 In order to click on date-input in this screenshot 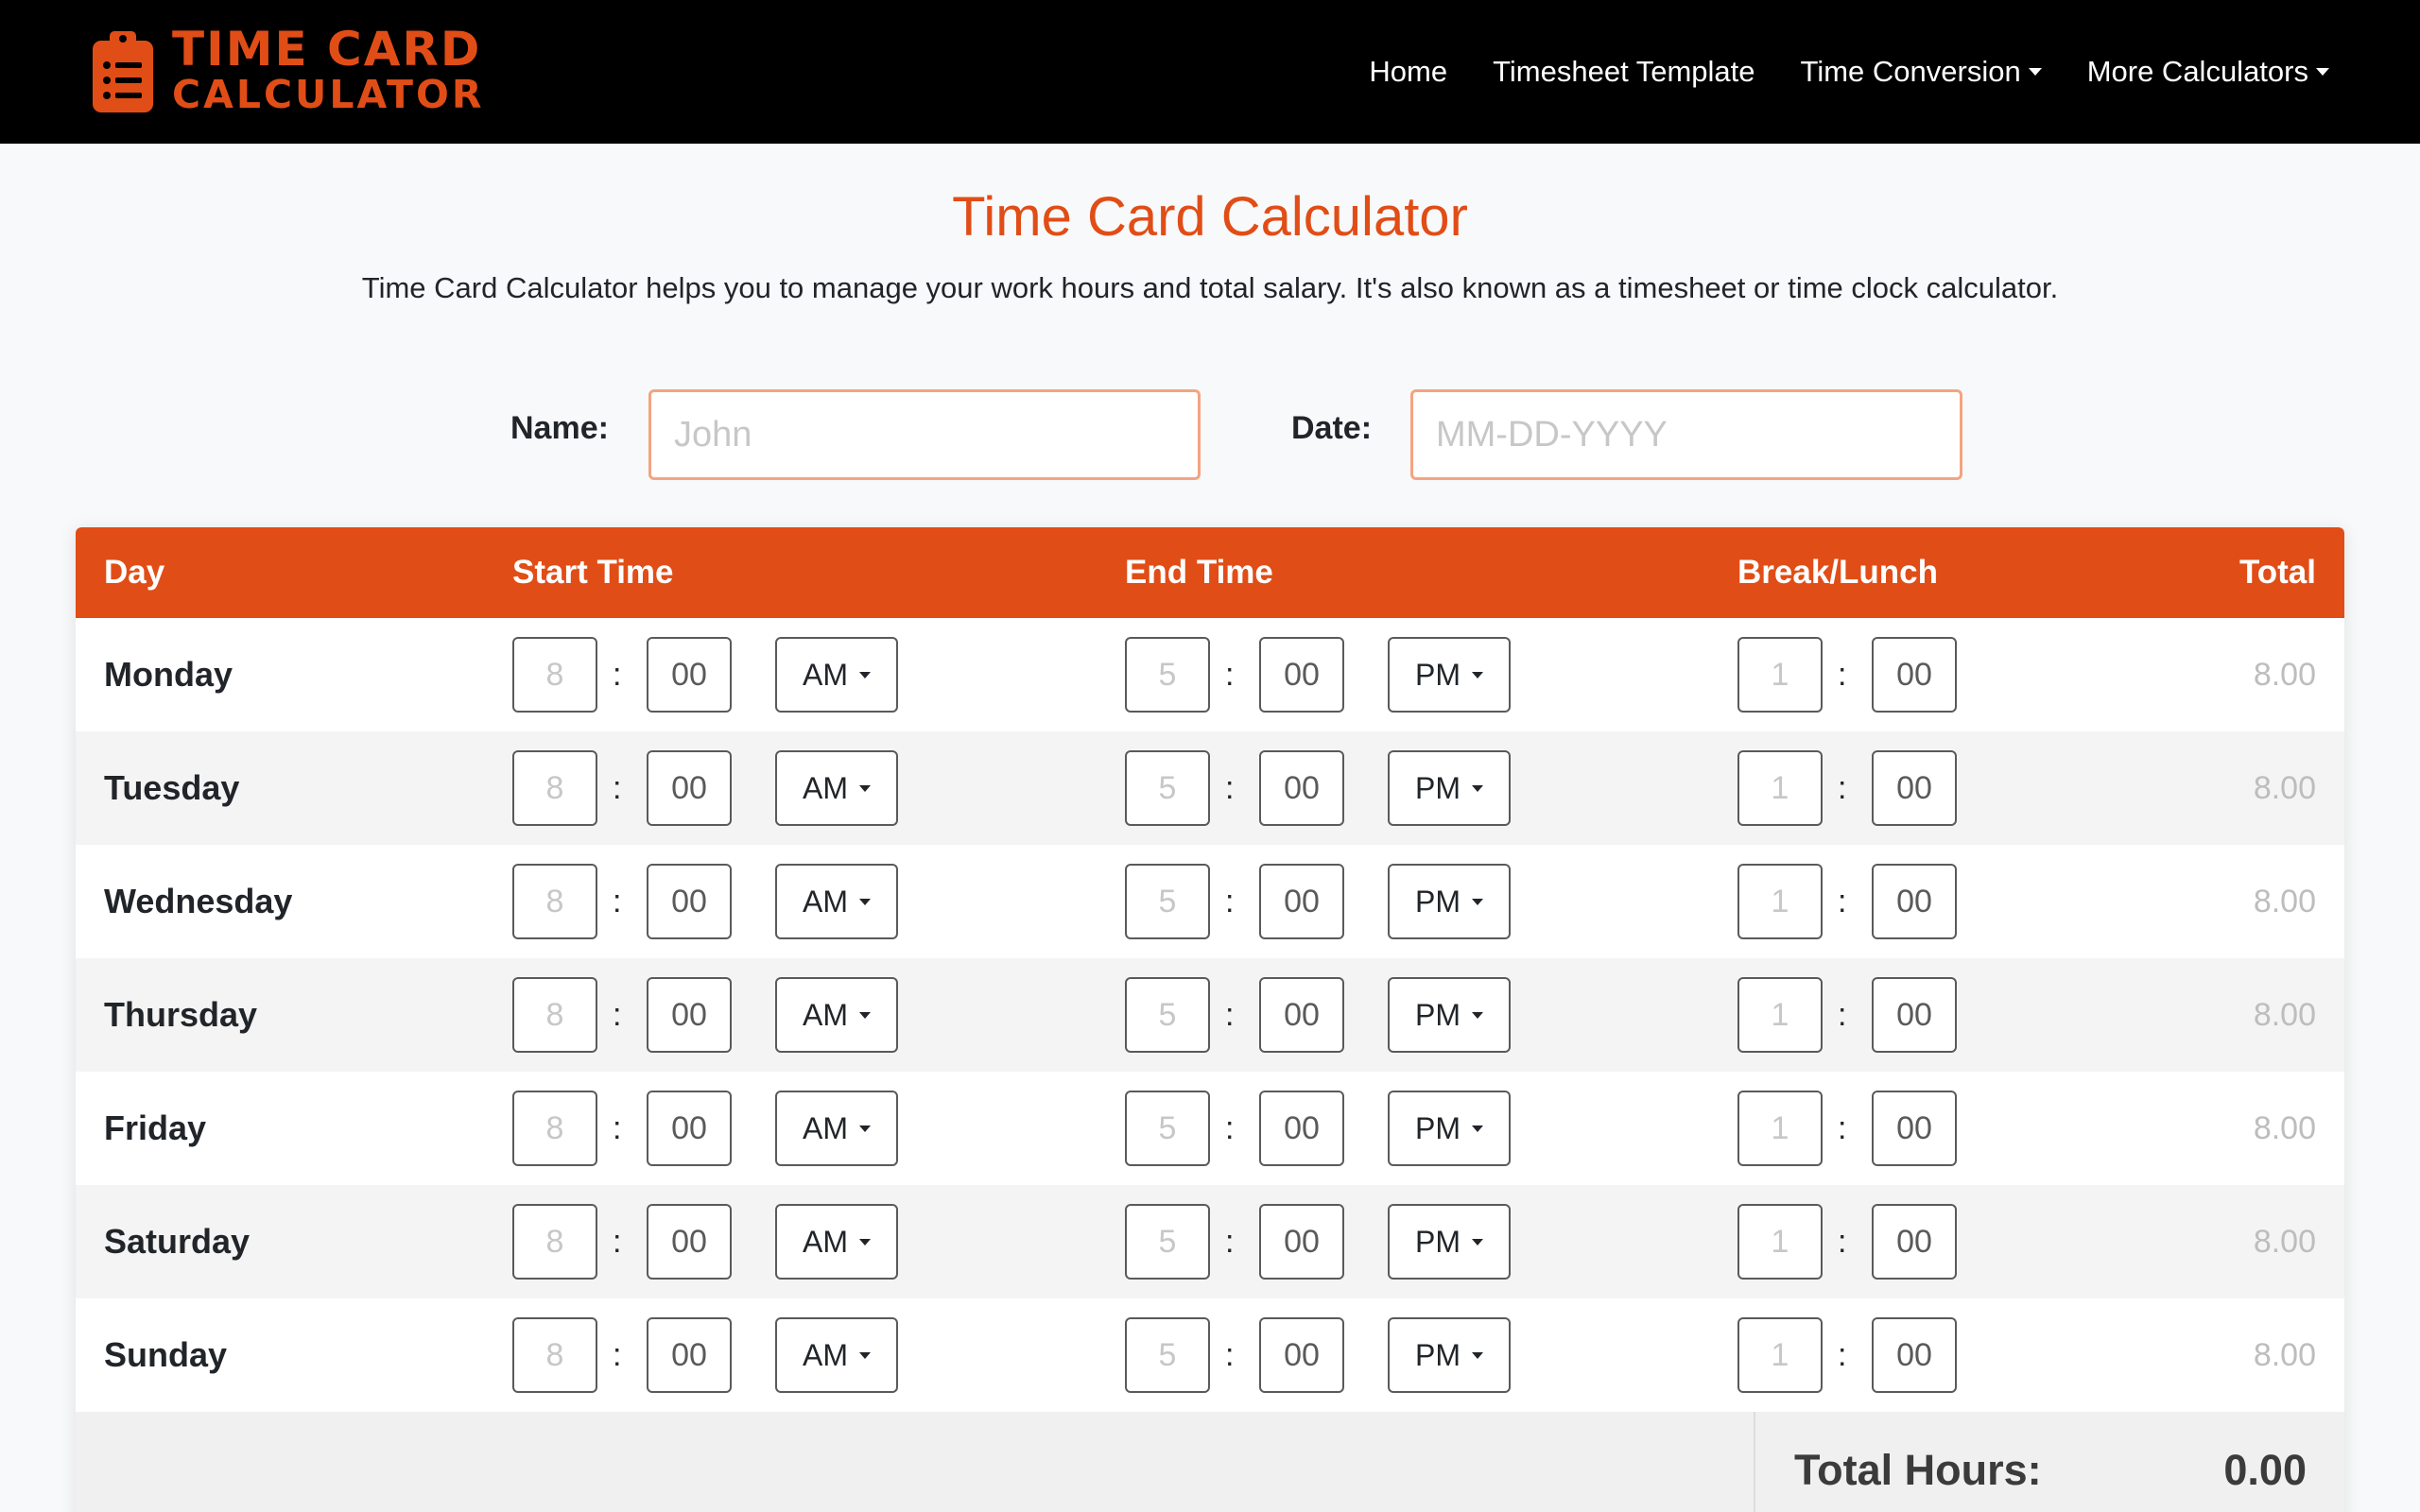, I will do `click(1686, 434)`.